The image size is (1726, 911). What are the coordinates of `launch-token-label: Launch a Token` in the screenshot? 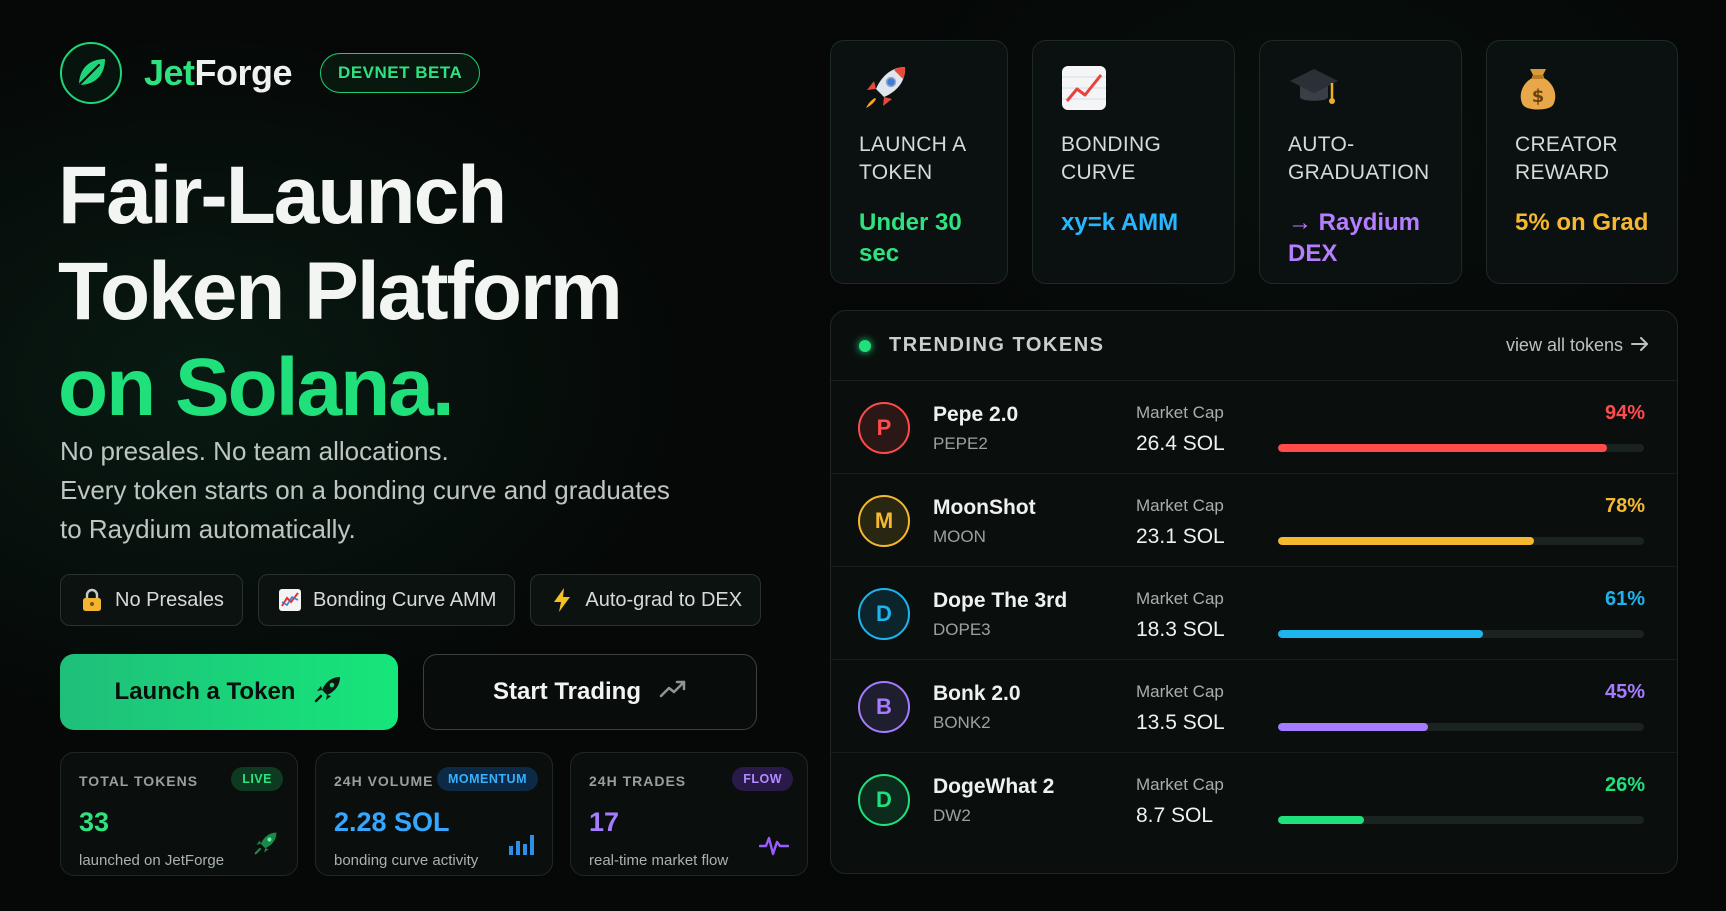 It's located at (205, 691).